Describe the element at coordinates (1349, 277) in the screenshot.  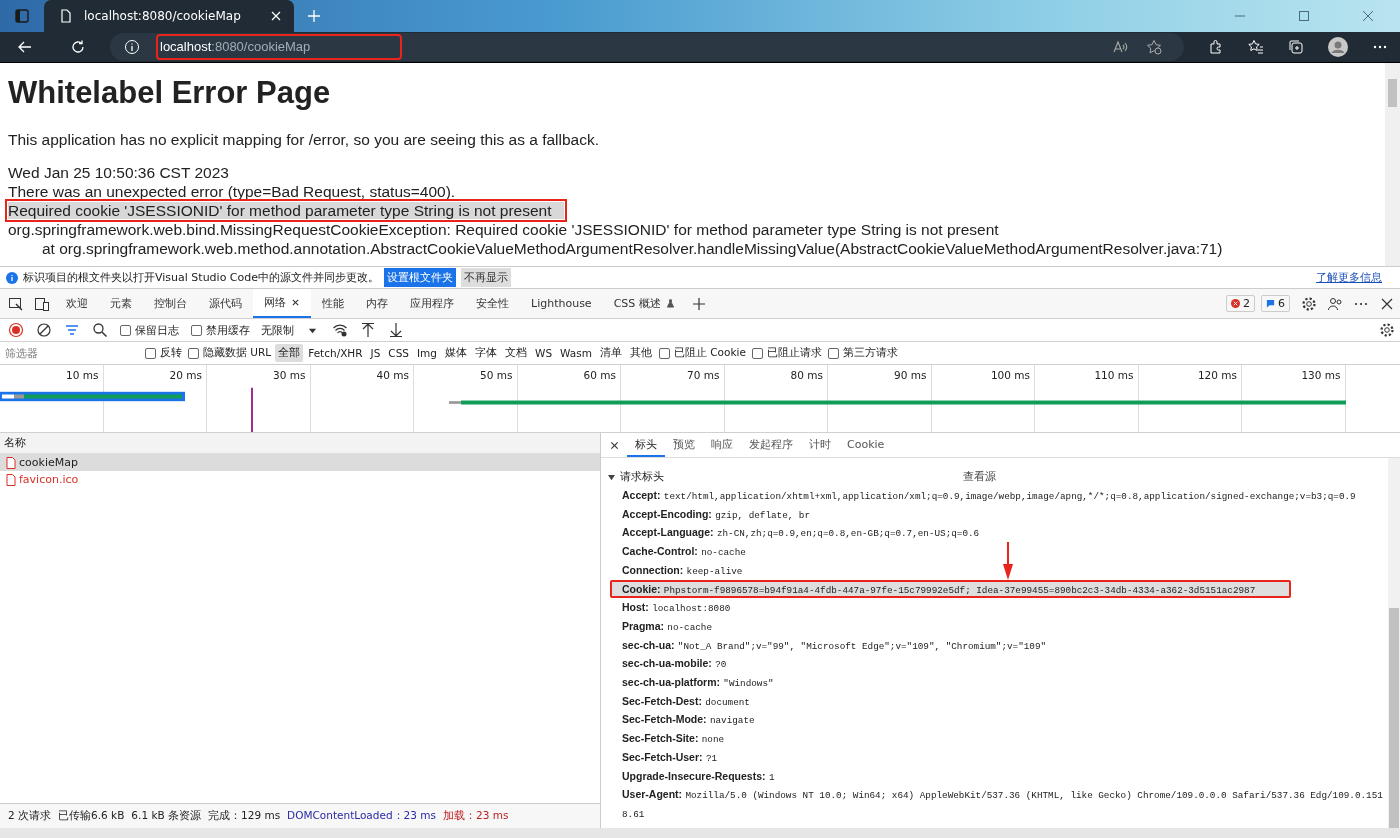
I see `learn-more-link: 了解更多信息` at that location.